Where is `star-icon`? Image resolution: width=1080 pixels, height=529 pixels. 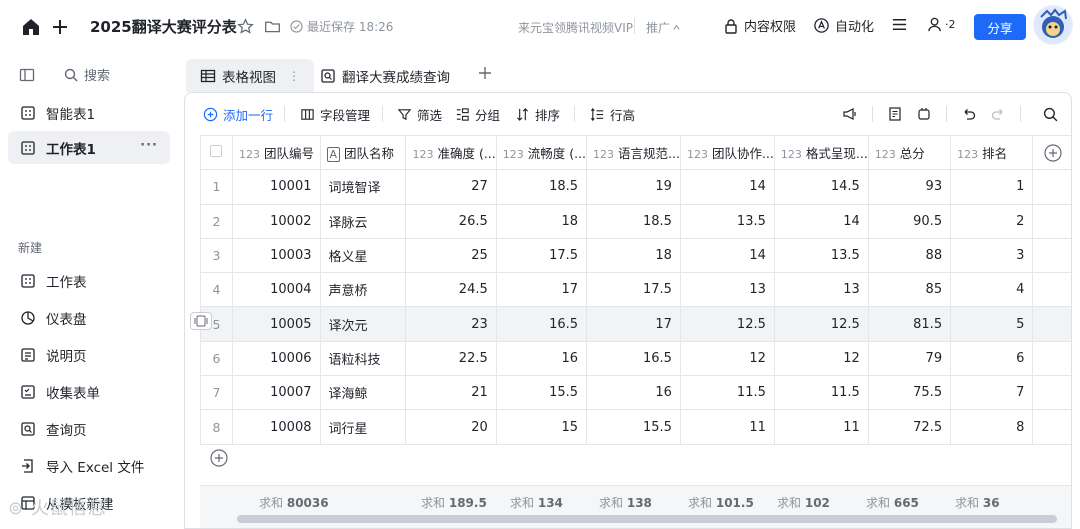 star-icon is located at coordinates (245, 26).